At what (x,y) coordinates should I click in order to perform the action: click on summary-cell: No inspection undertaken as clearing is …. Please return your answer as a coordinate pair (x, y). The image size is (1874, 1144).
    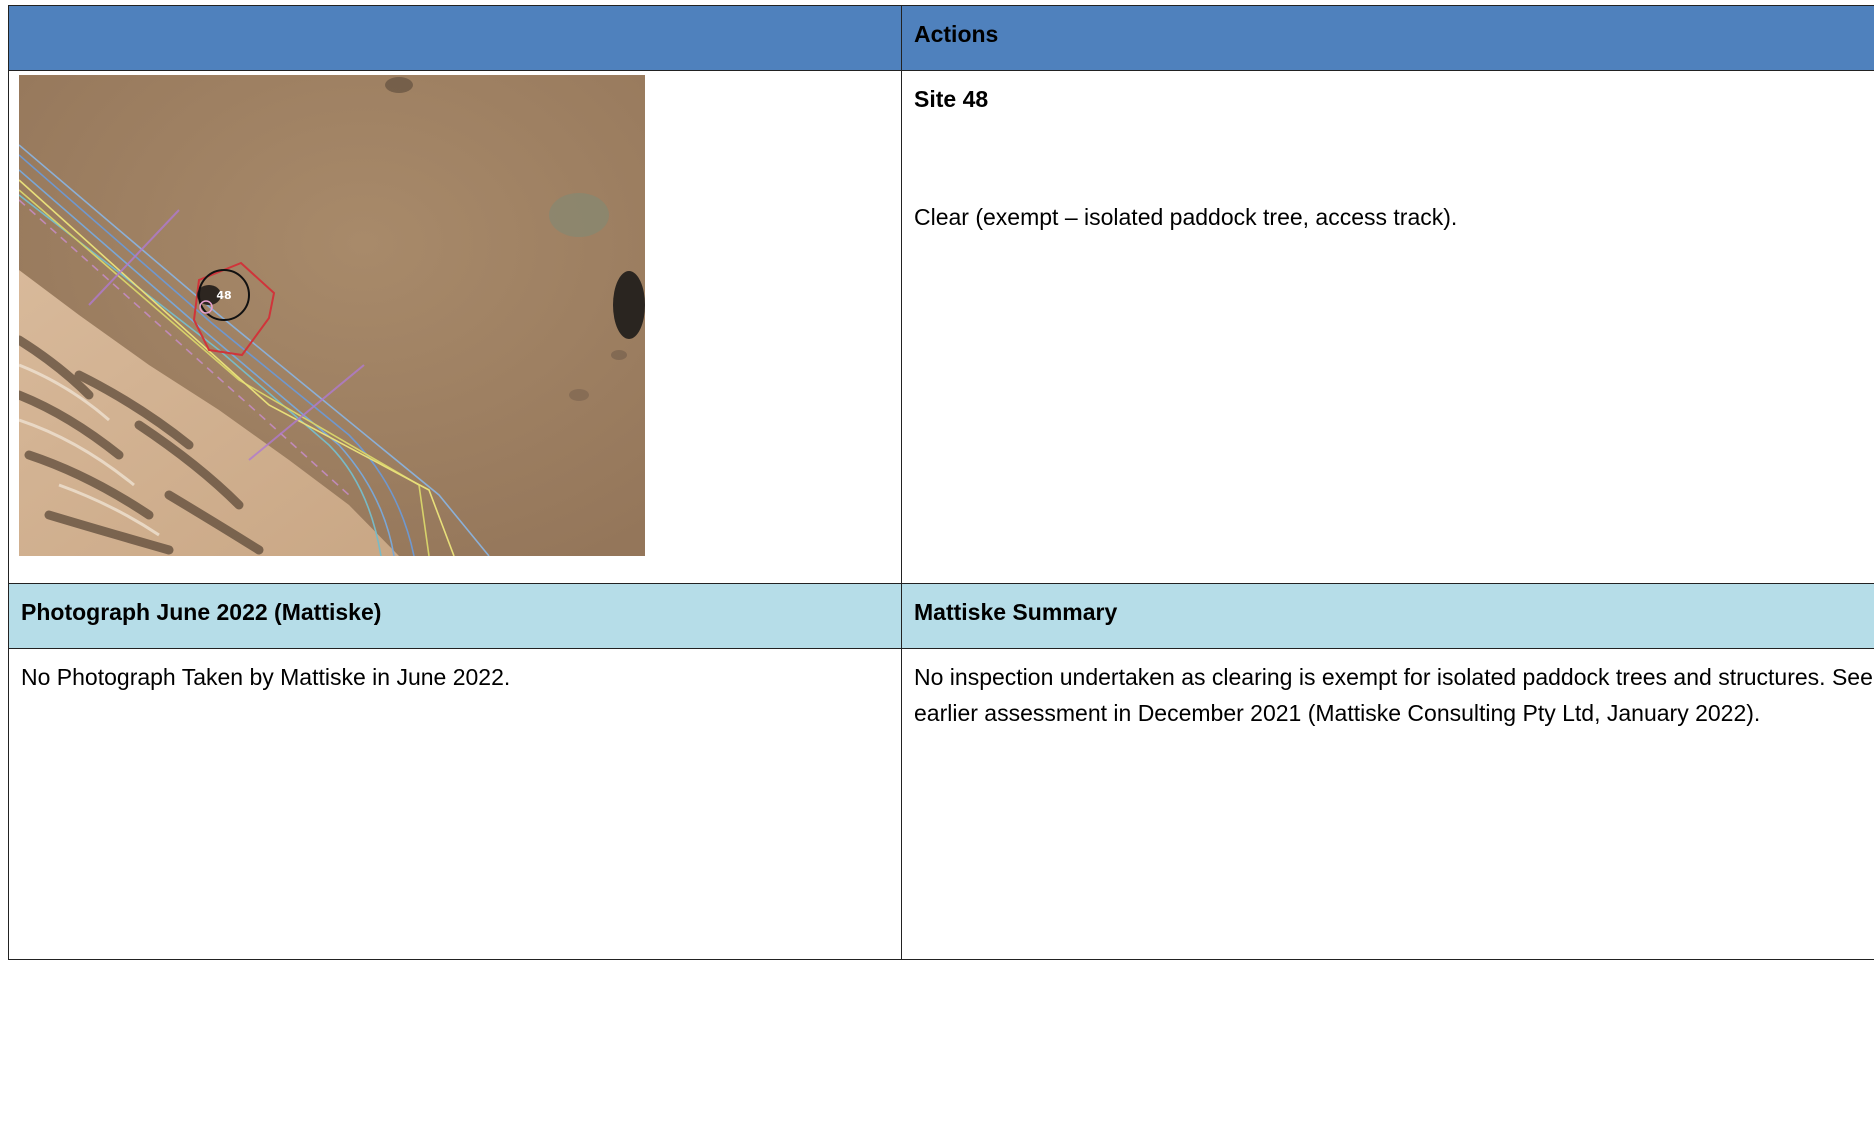
    Looking at the image, I should click on (1387, 804).